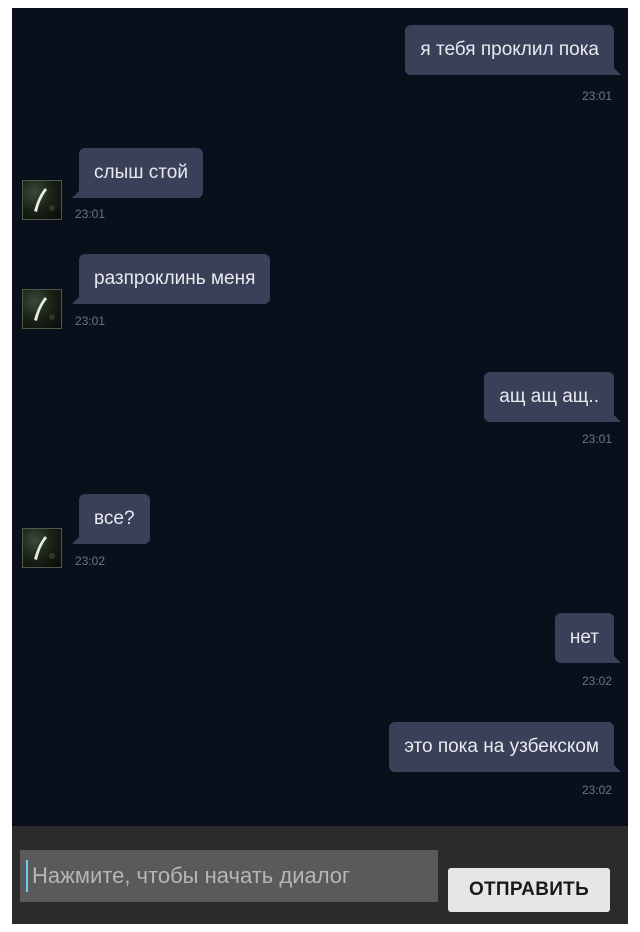 The width and height of the screenshot is (640, 932). I want to click on message-bubble-incoming: разпроклинь меня, so click(171, 279).